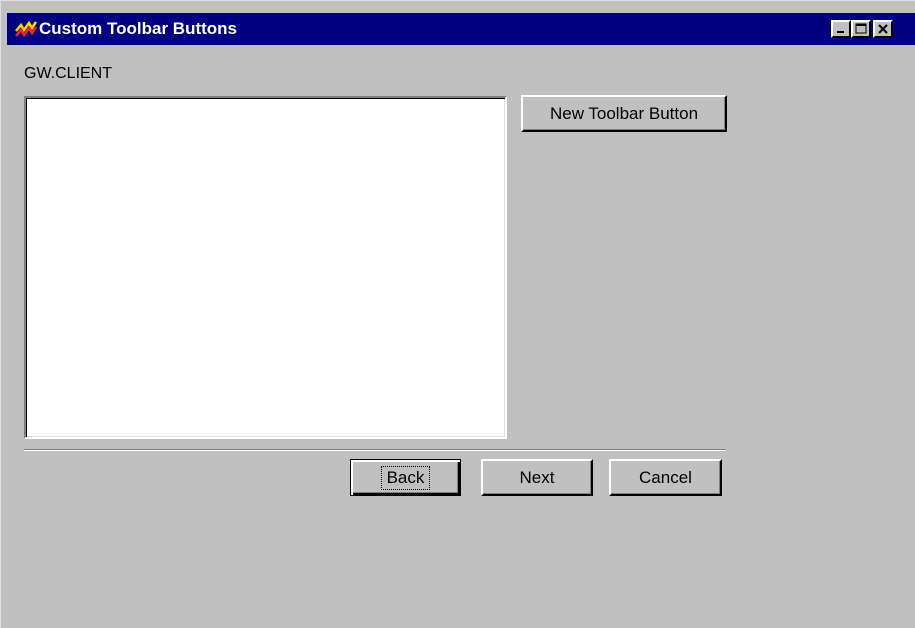 This screenshot has height=628, width=915. I want to click on separator, so click(375, 450).